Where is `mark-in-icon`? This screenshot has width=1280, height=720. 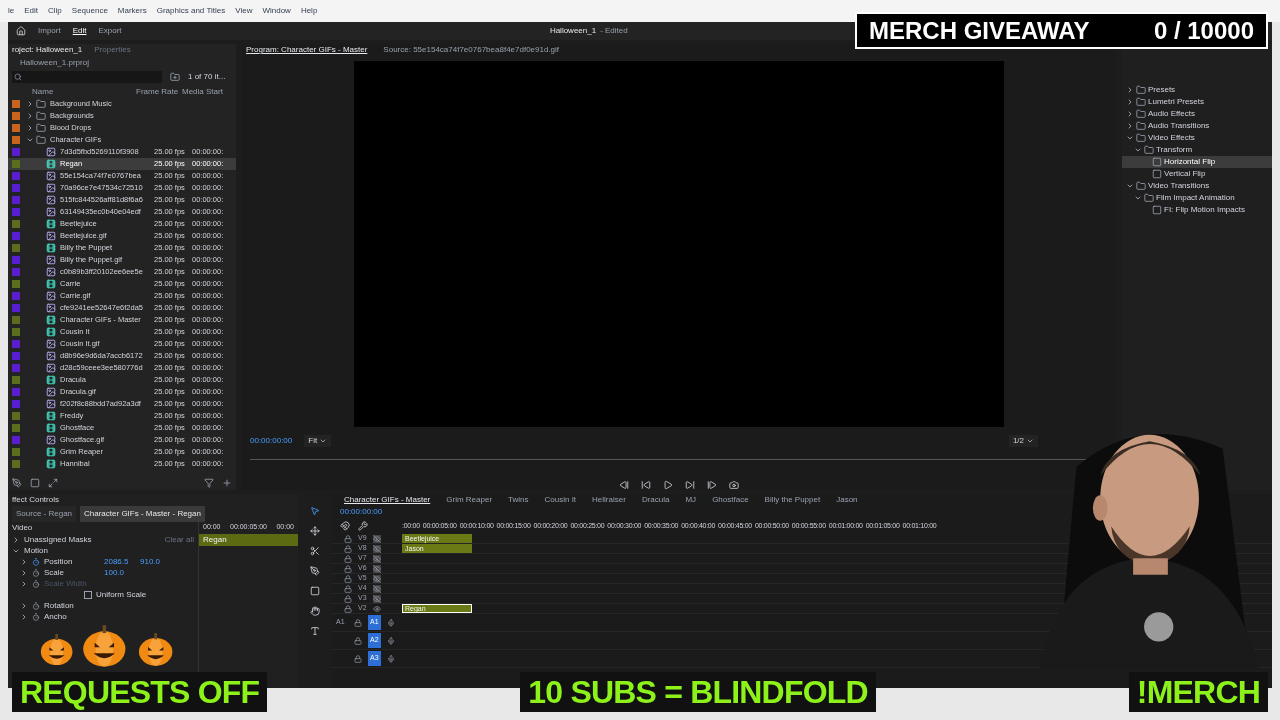 mark-in-icon is located at coordinates (624, 485).